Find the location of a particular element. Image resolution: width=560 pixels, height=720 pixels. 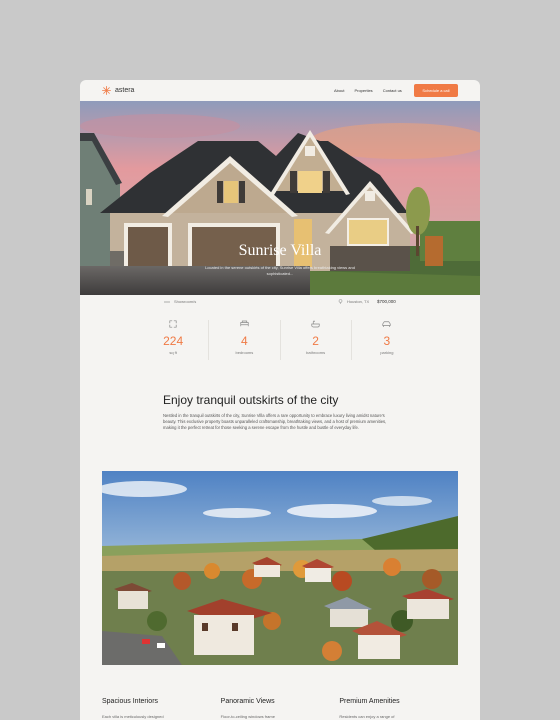

stat-parking-value: 3 is located at coordinates (387, 341).